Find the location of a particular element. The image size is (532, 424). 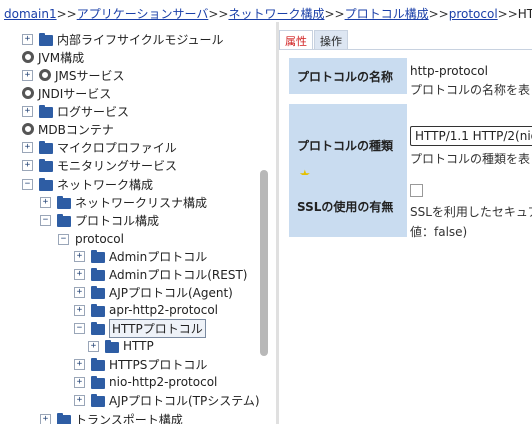

tree-item: + 内部ライフサイクルモジュール is located at coordinates (123, 39).